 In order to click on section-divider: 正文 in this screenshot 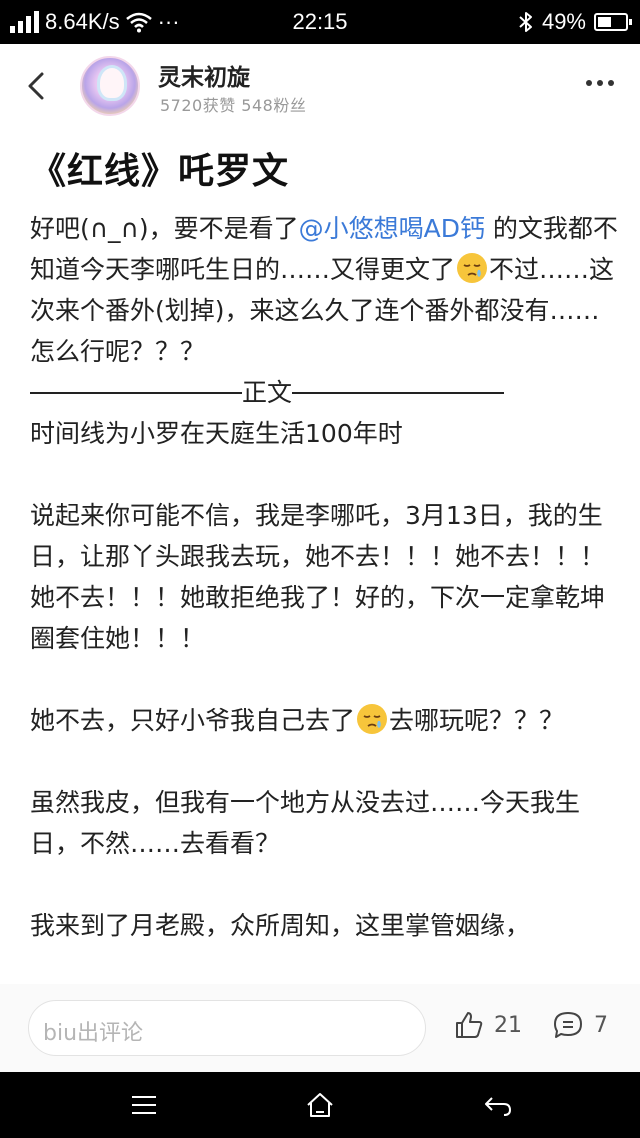, I will do `click(325, 392)`.